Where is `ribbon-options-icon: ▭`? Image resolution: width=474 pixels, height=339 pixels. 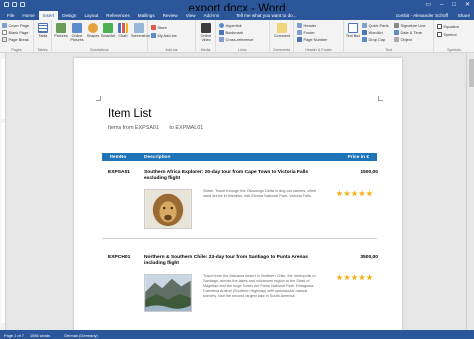
ribbon-options-icon: ▭ is located at coordinates (428, 5).